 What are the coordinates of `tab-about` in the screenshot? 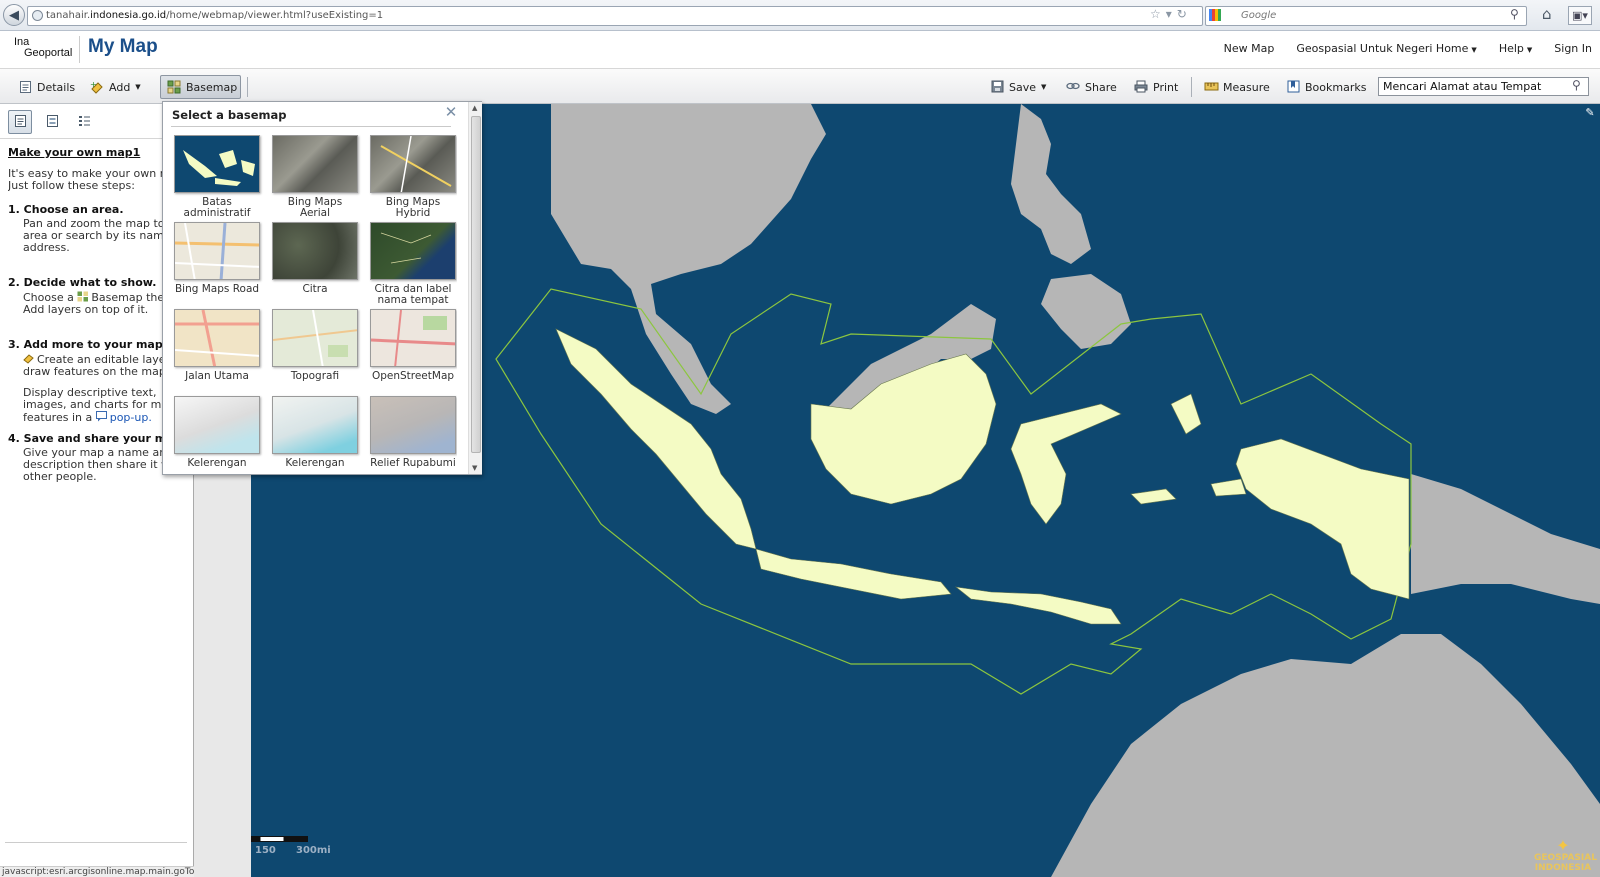 It's located at (20, 122).